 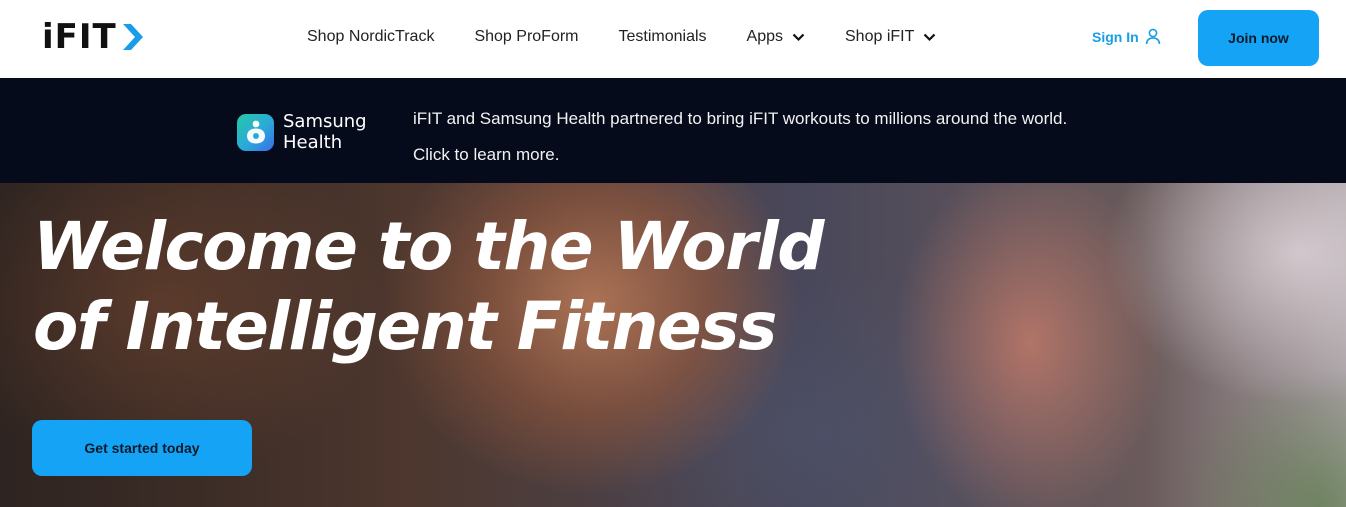 I want to click on sign-in-link: Sign In, so click(x=1126, y=36).